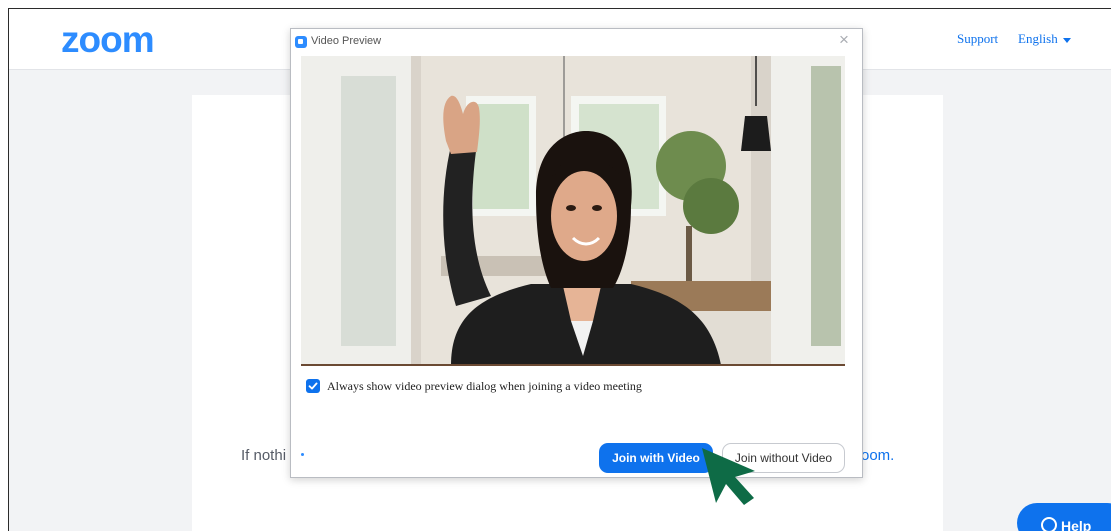 Image resolution: width=1111 pixels, height=531 pixels. I want to click on help-chat-icon, so click(1049, 524).